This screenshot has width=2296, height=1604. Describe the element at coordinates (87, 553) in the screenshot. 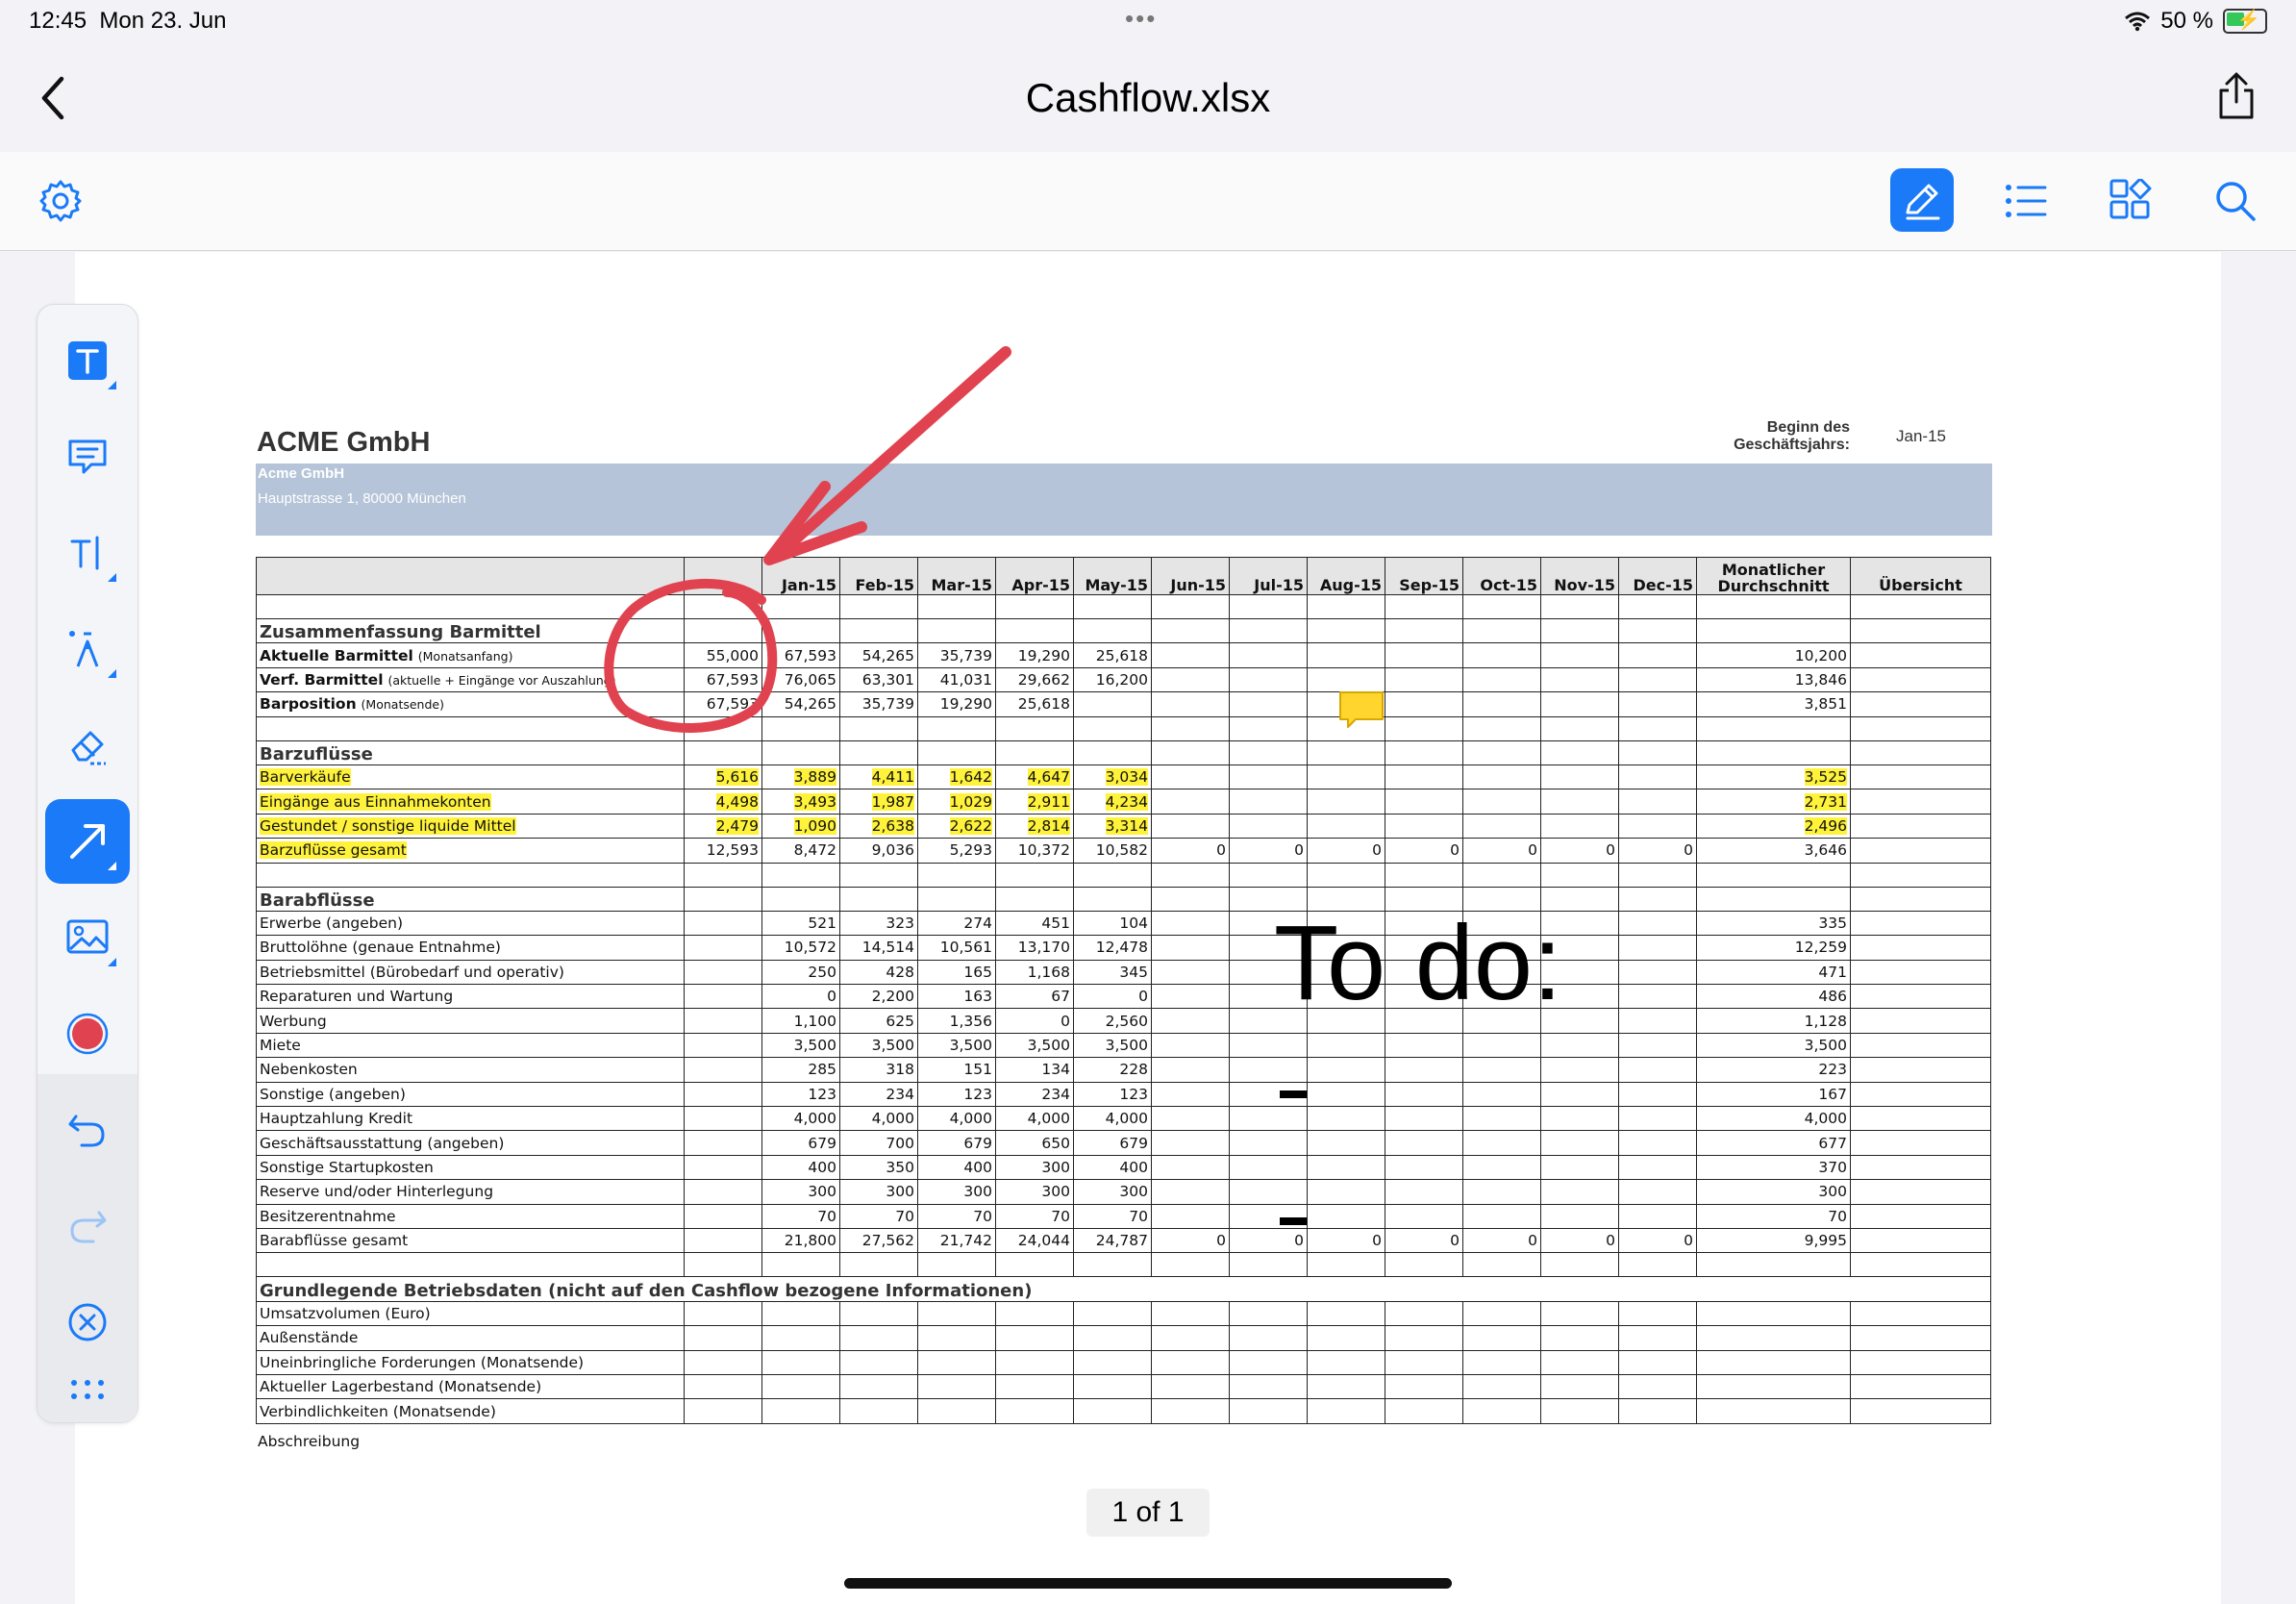

I see `text-cursor-icon` at that location.